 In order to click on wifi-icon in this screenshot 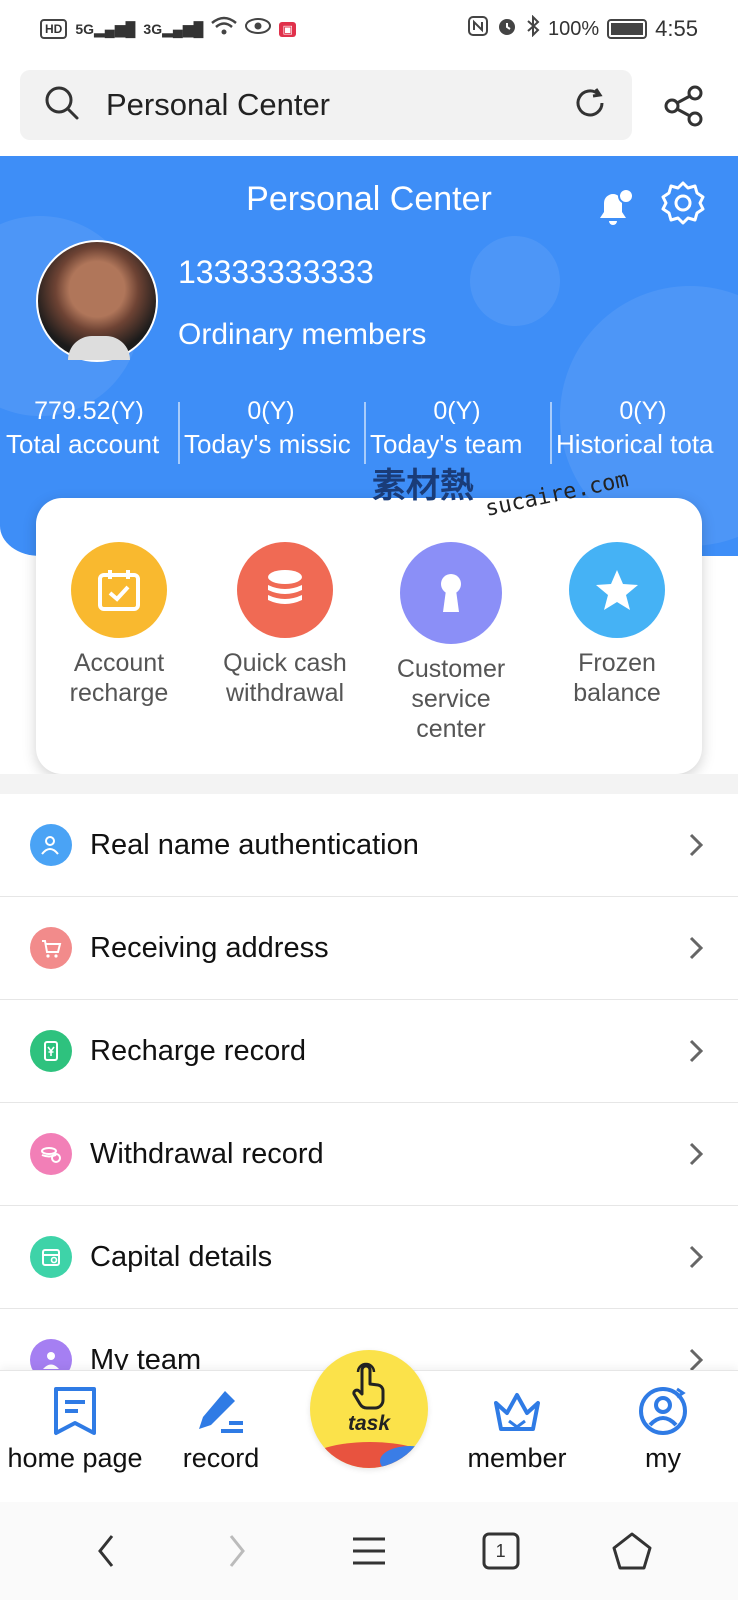, I will do `click(224, 29)`.